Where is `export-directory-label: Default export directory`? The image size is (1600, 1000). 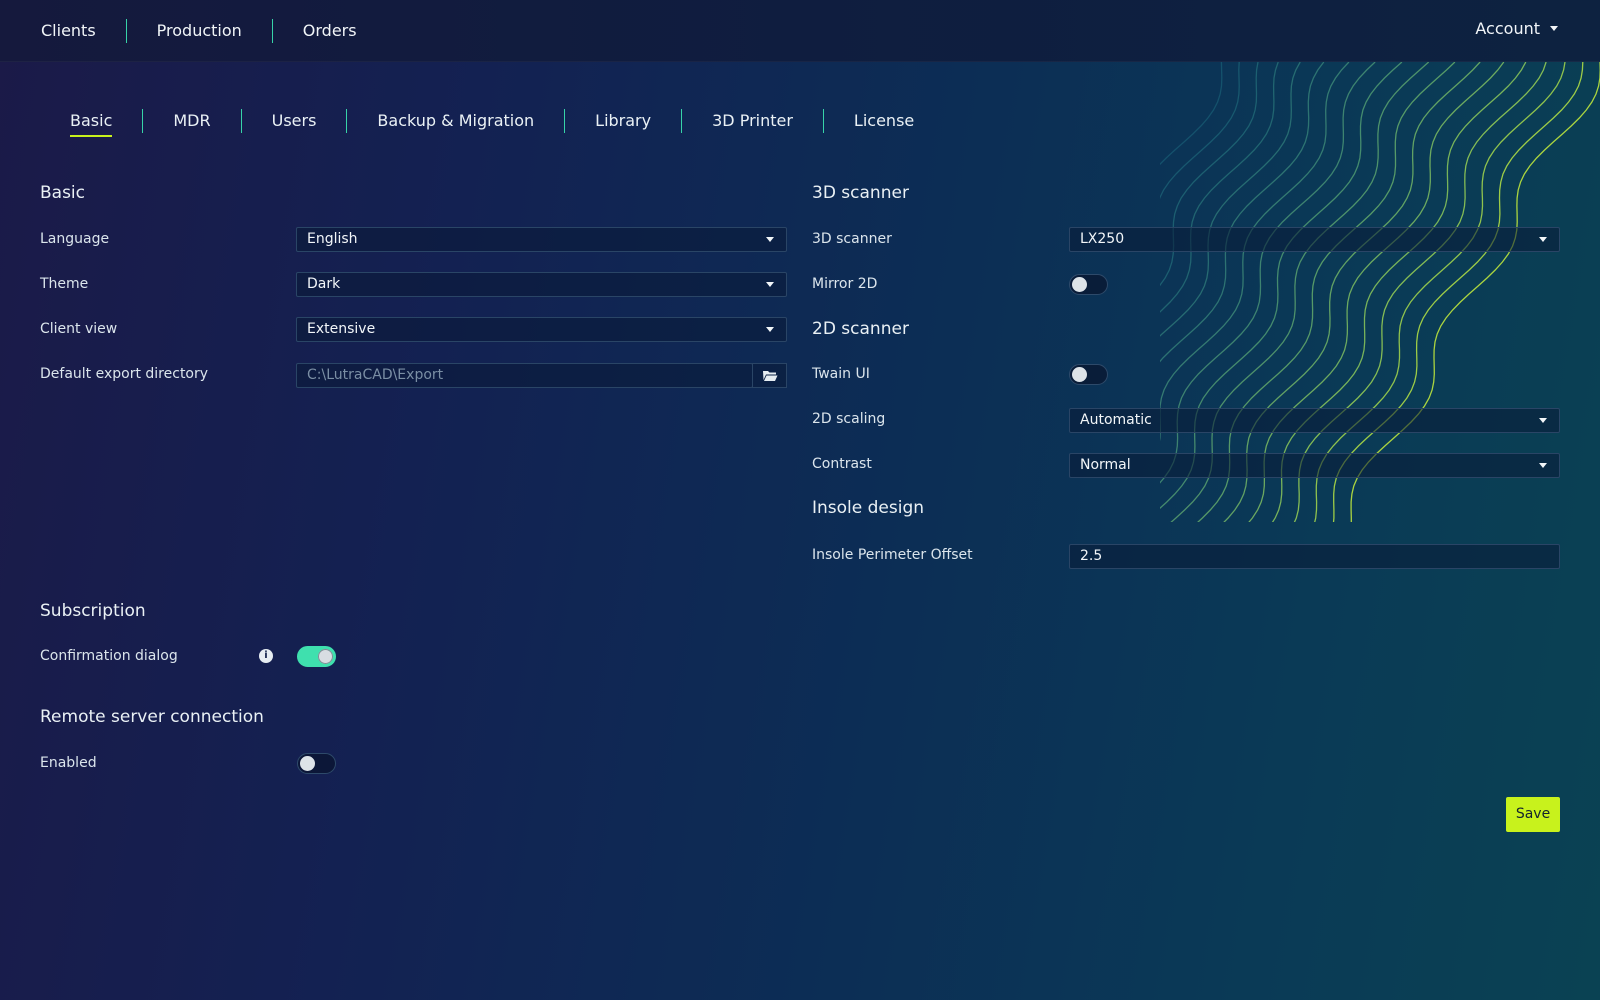 export-directory-label: Default export directory is located at coordinates (124, 374).